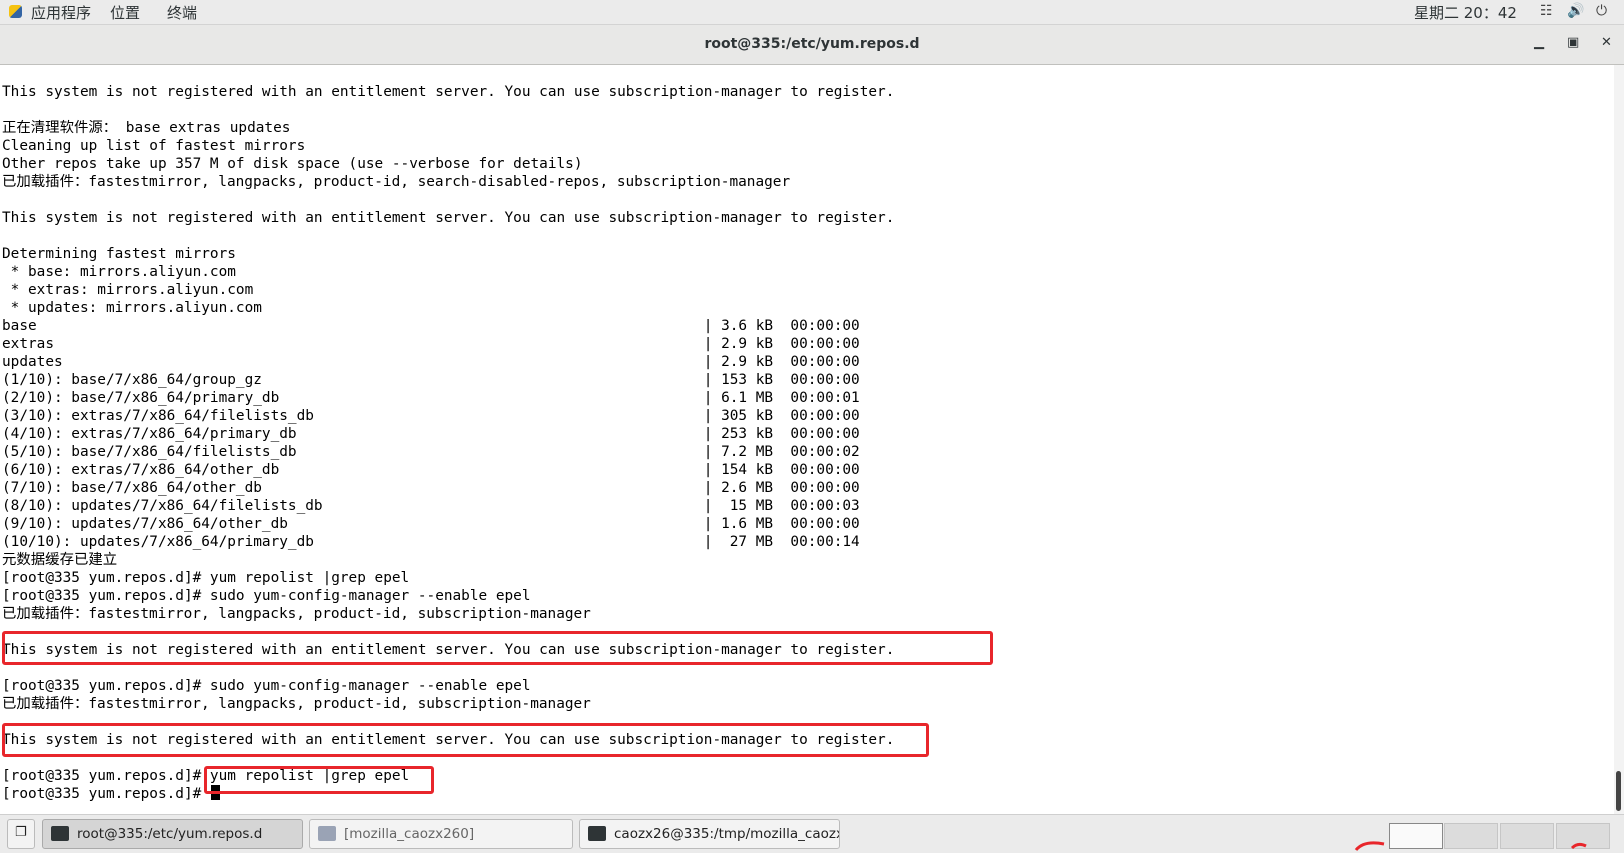  Describe the element at coordinates (1601, 11) in the screenshot. I see `power-icon: ⏻` at that location.